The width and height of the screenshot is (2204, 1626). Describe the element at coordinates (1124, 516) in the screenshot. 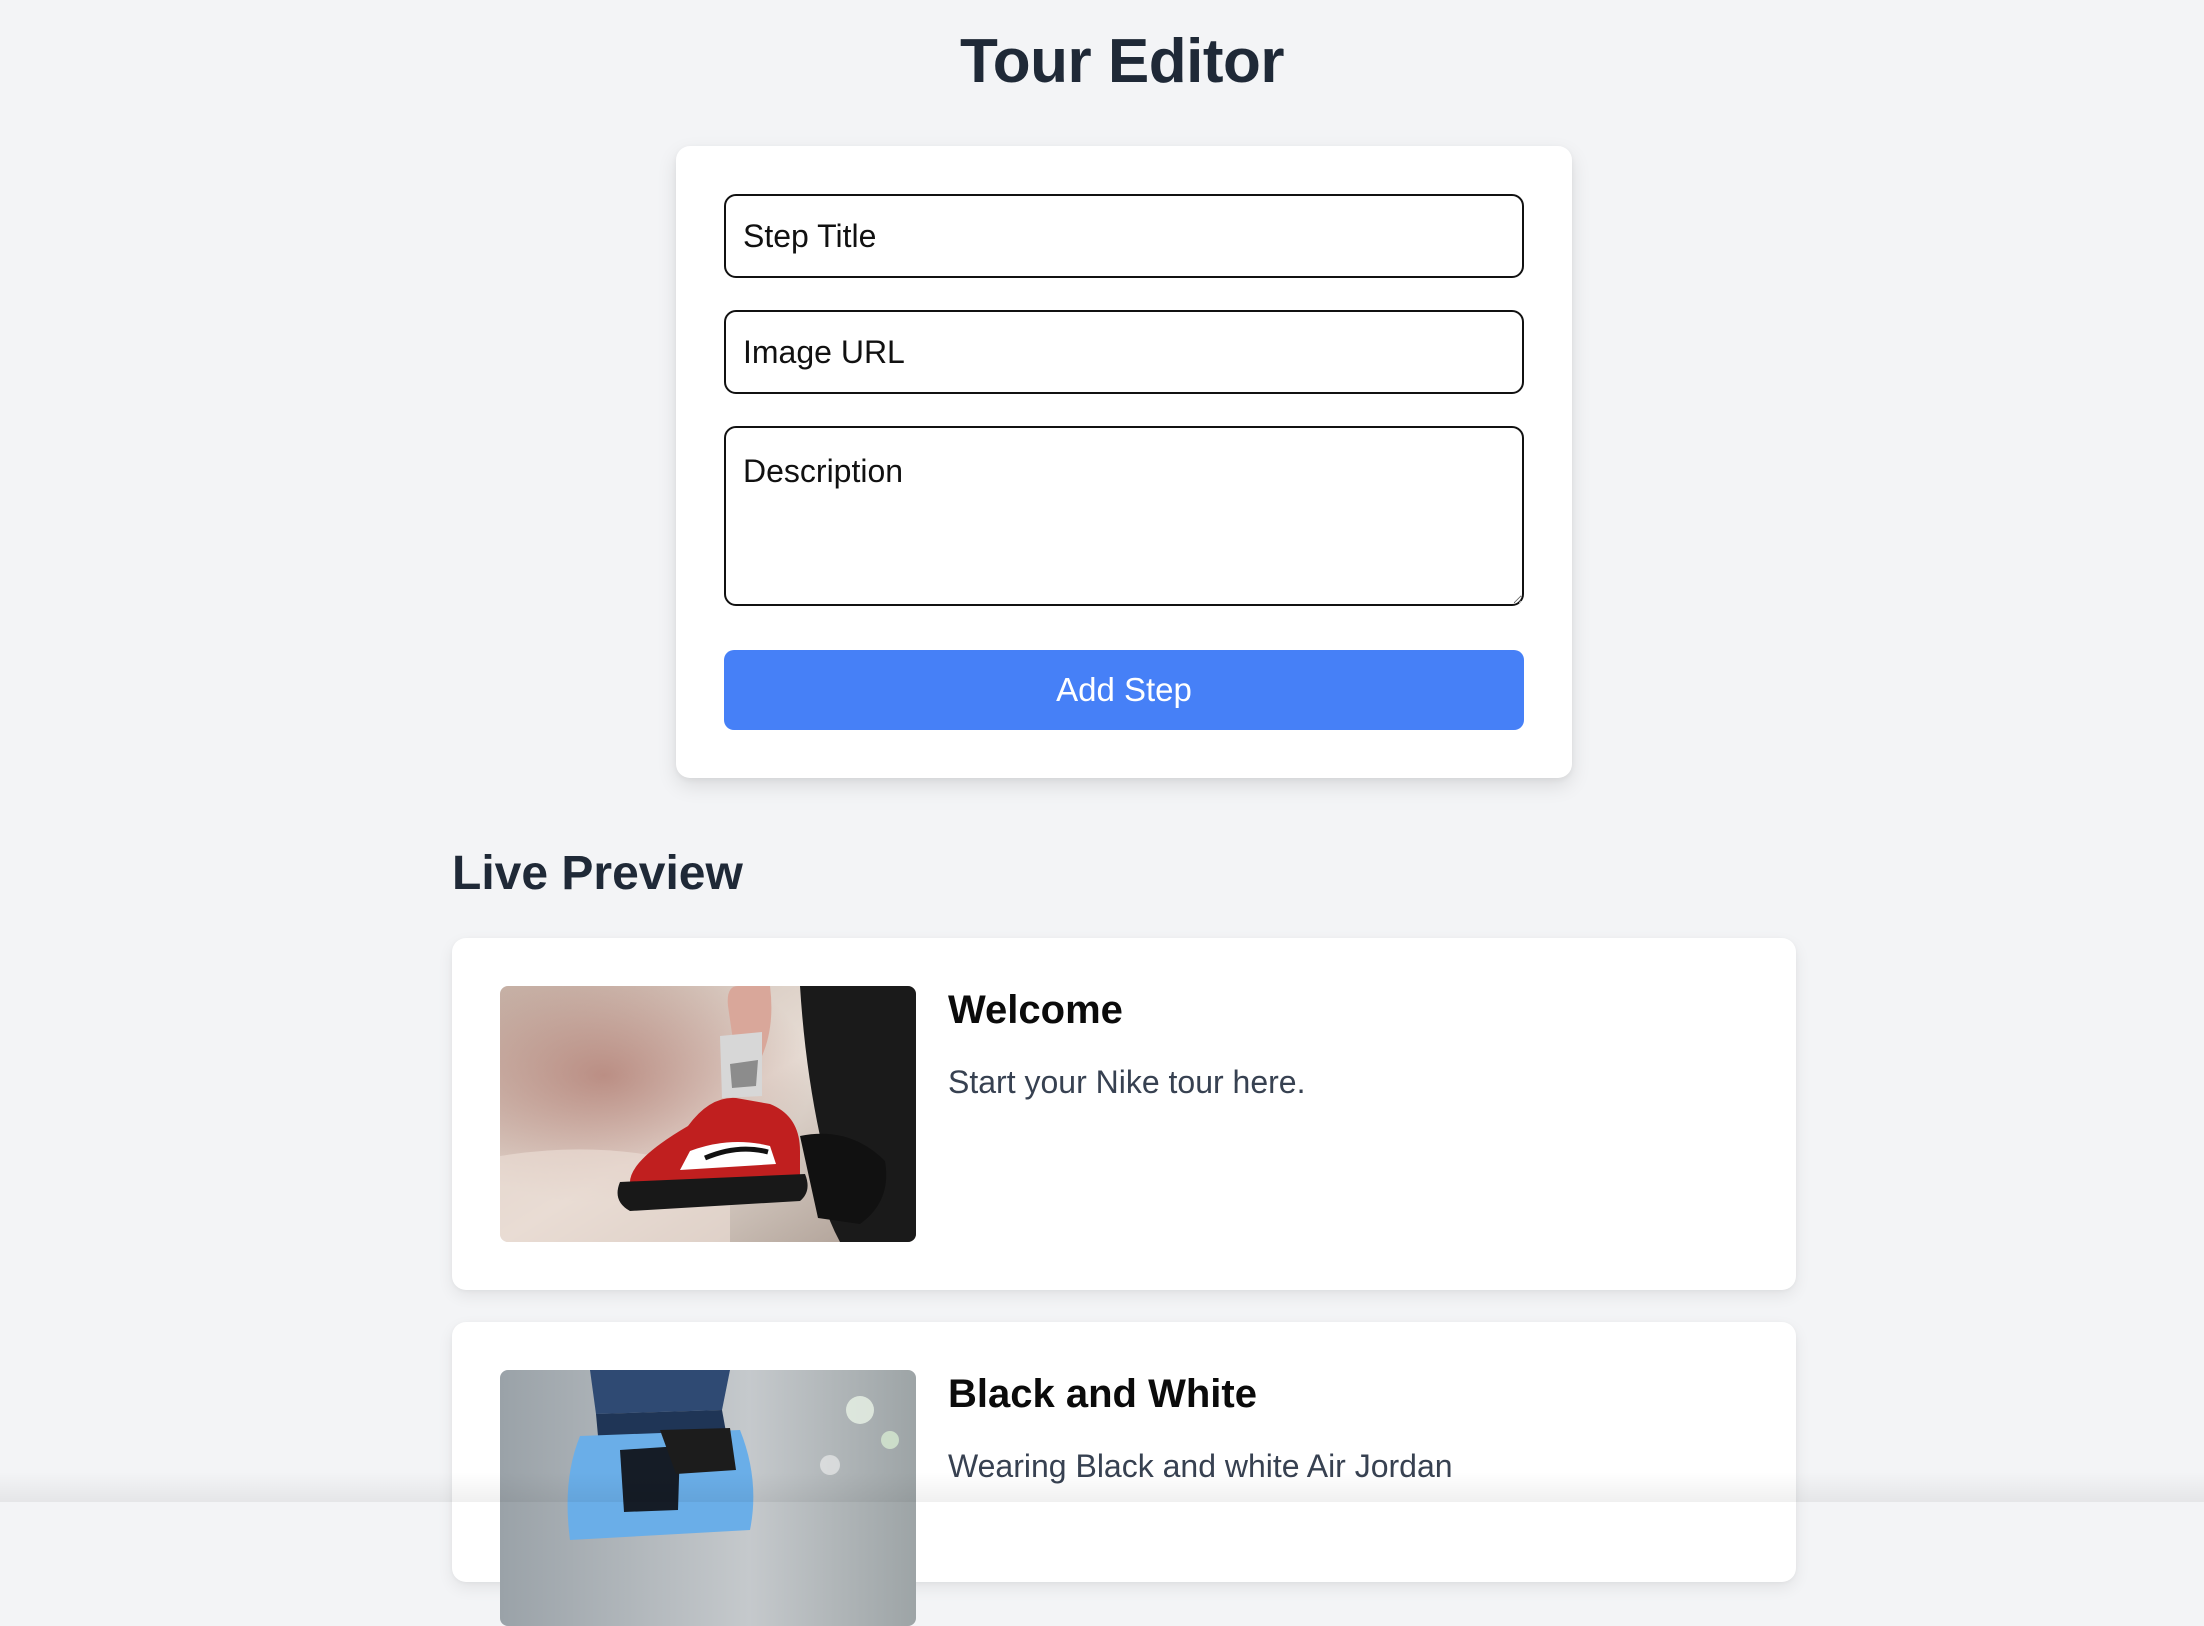

I see `description-textarea` at that location.